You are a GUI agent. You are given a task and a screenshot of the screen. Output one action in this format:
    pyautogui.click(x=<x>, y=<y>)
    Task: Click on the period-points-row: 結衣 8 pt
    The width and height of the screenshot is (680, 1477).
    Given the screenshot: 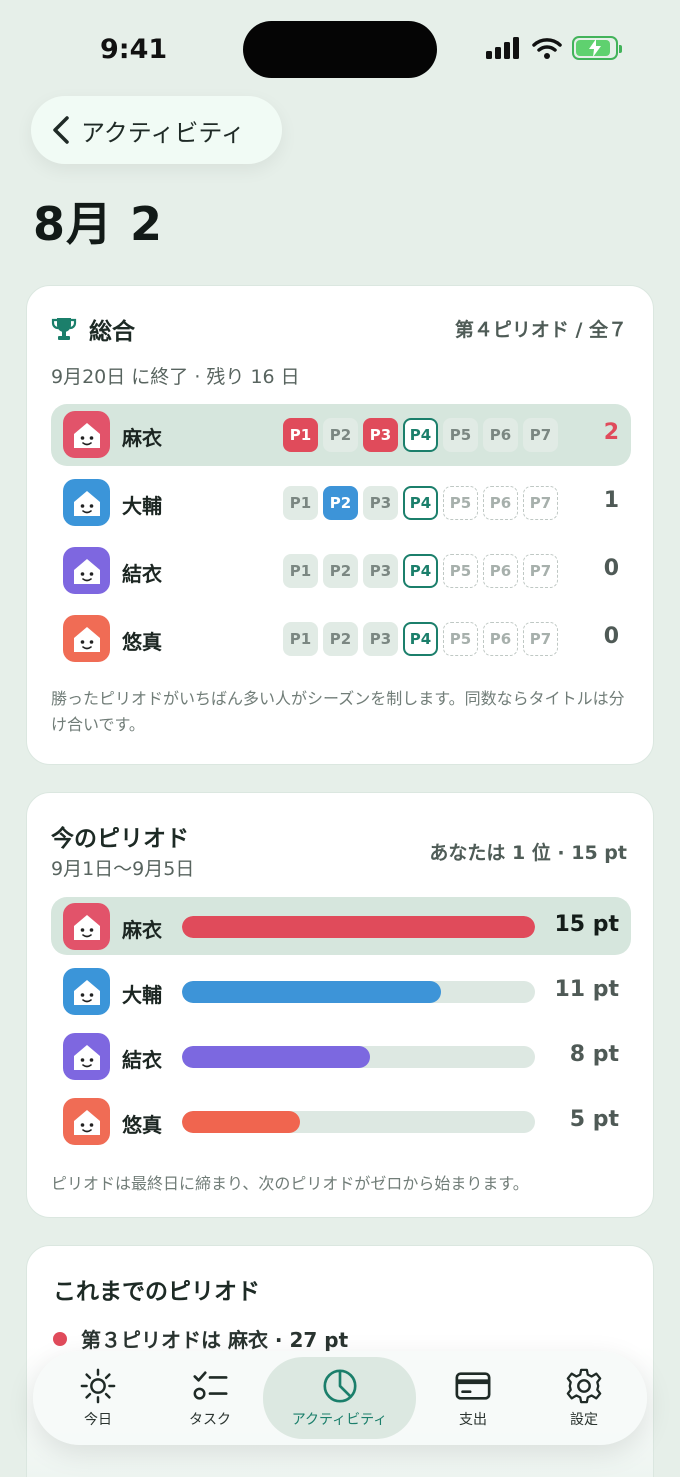 What is the action you would take?
    pyautogui.click(x=341, y=1056)
    